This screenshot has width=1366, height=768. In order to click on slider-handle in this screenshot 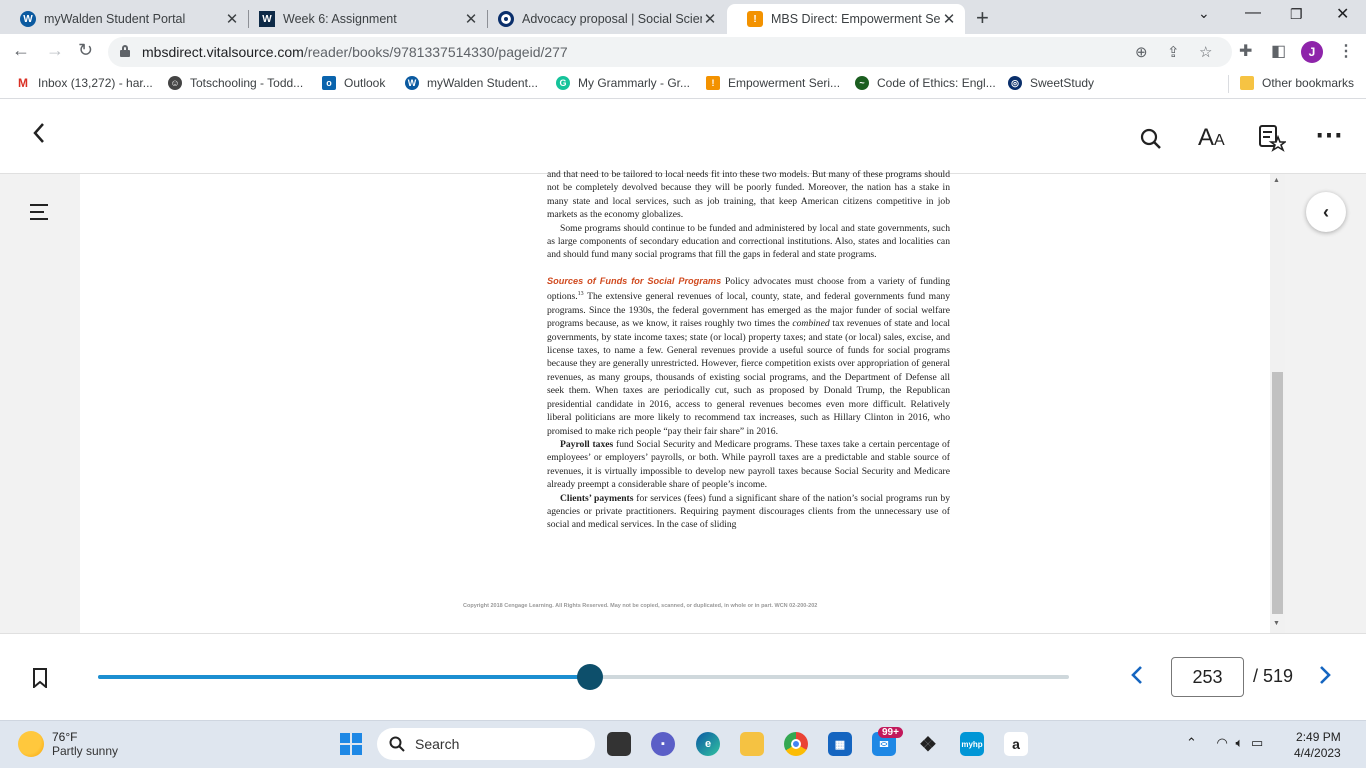, I will do `click(590, 677)`.